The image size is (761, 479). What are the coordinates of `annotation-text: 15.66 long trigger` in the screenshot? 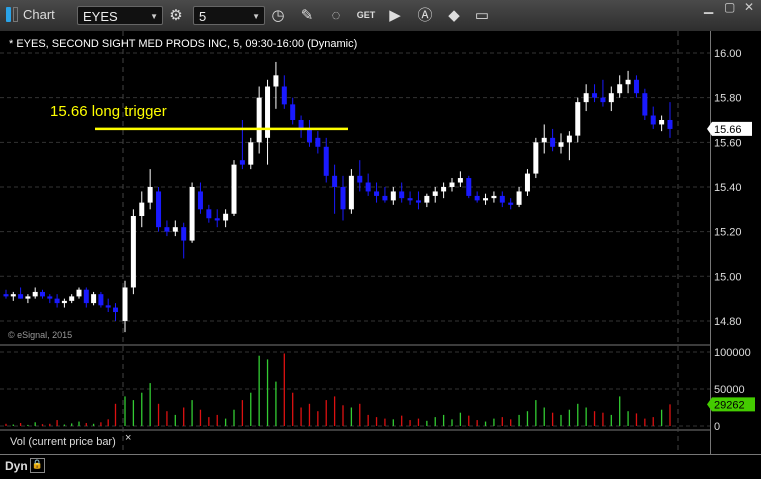 It's located at (108, 111).